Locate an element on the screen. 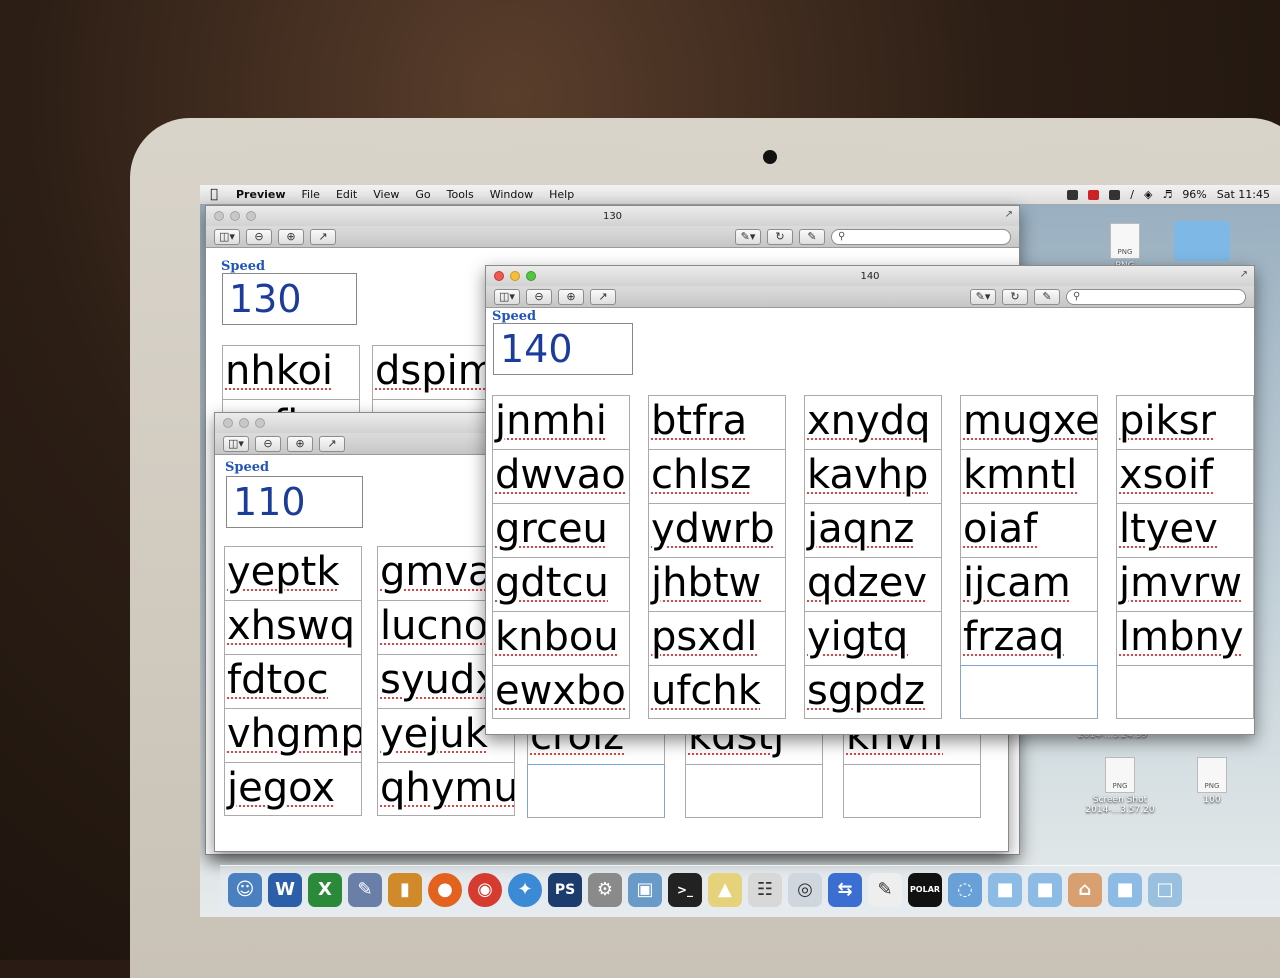 Image resolution: width=1280 pixels, height=978 pixels. menu-edit: Edit is located at coordinates (346, 194).